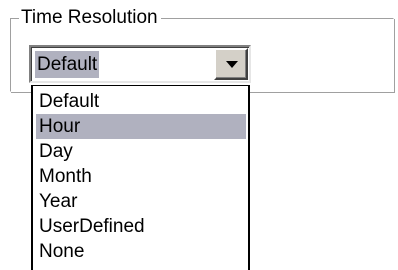 This screenshot has height=270, width=398. Describe the element at coordinates (141, 251) in the screenshot. I see `dropdown-option-none: None` at that location.